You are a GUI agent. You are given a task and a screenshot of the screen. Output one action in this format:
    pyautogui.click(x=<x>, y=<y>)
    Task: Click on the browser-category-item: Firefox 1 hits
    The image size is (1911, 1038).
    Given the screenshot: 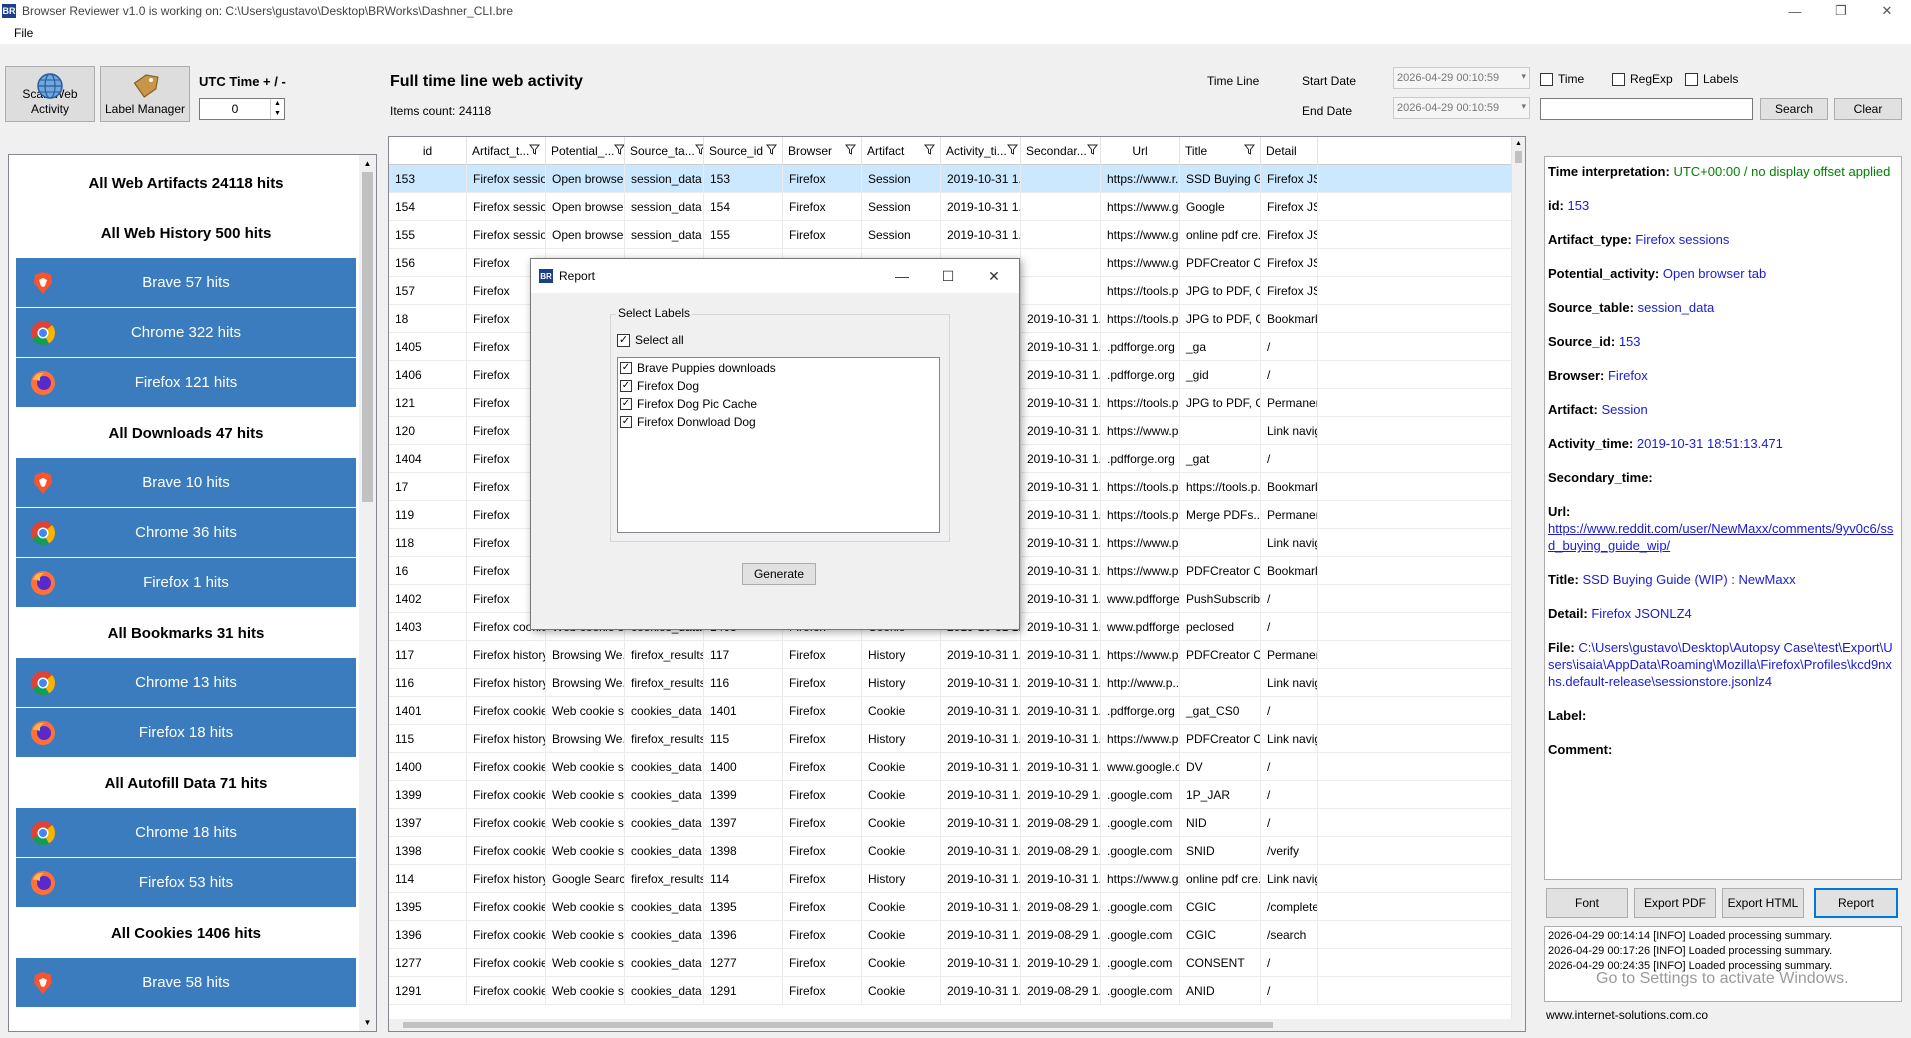 What is the action you would take?
    pyautogui.click(x=186, y=583)
    